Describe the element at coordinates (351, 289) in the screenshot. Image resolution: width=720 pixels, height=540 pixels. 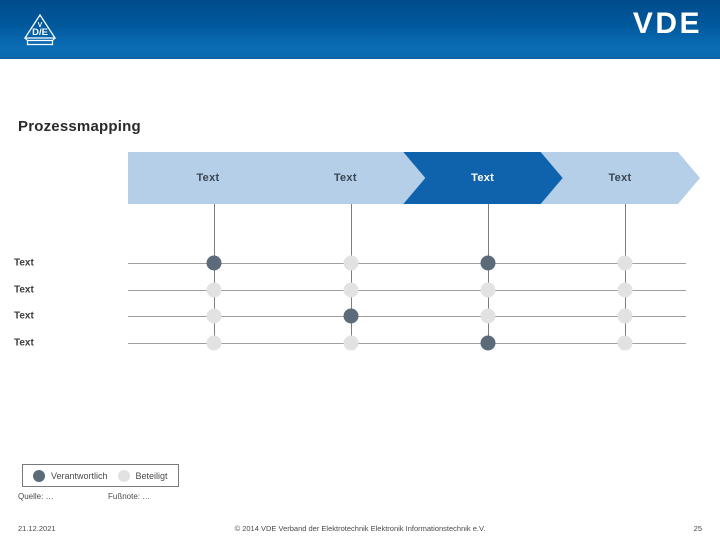
I see `matrix-dot-r2-c2-involved` at that location.